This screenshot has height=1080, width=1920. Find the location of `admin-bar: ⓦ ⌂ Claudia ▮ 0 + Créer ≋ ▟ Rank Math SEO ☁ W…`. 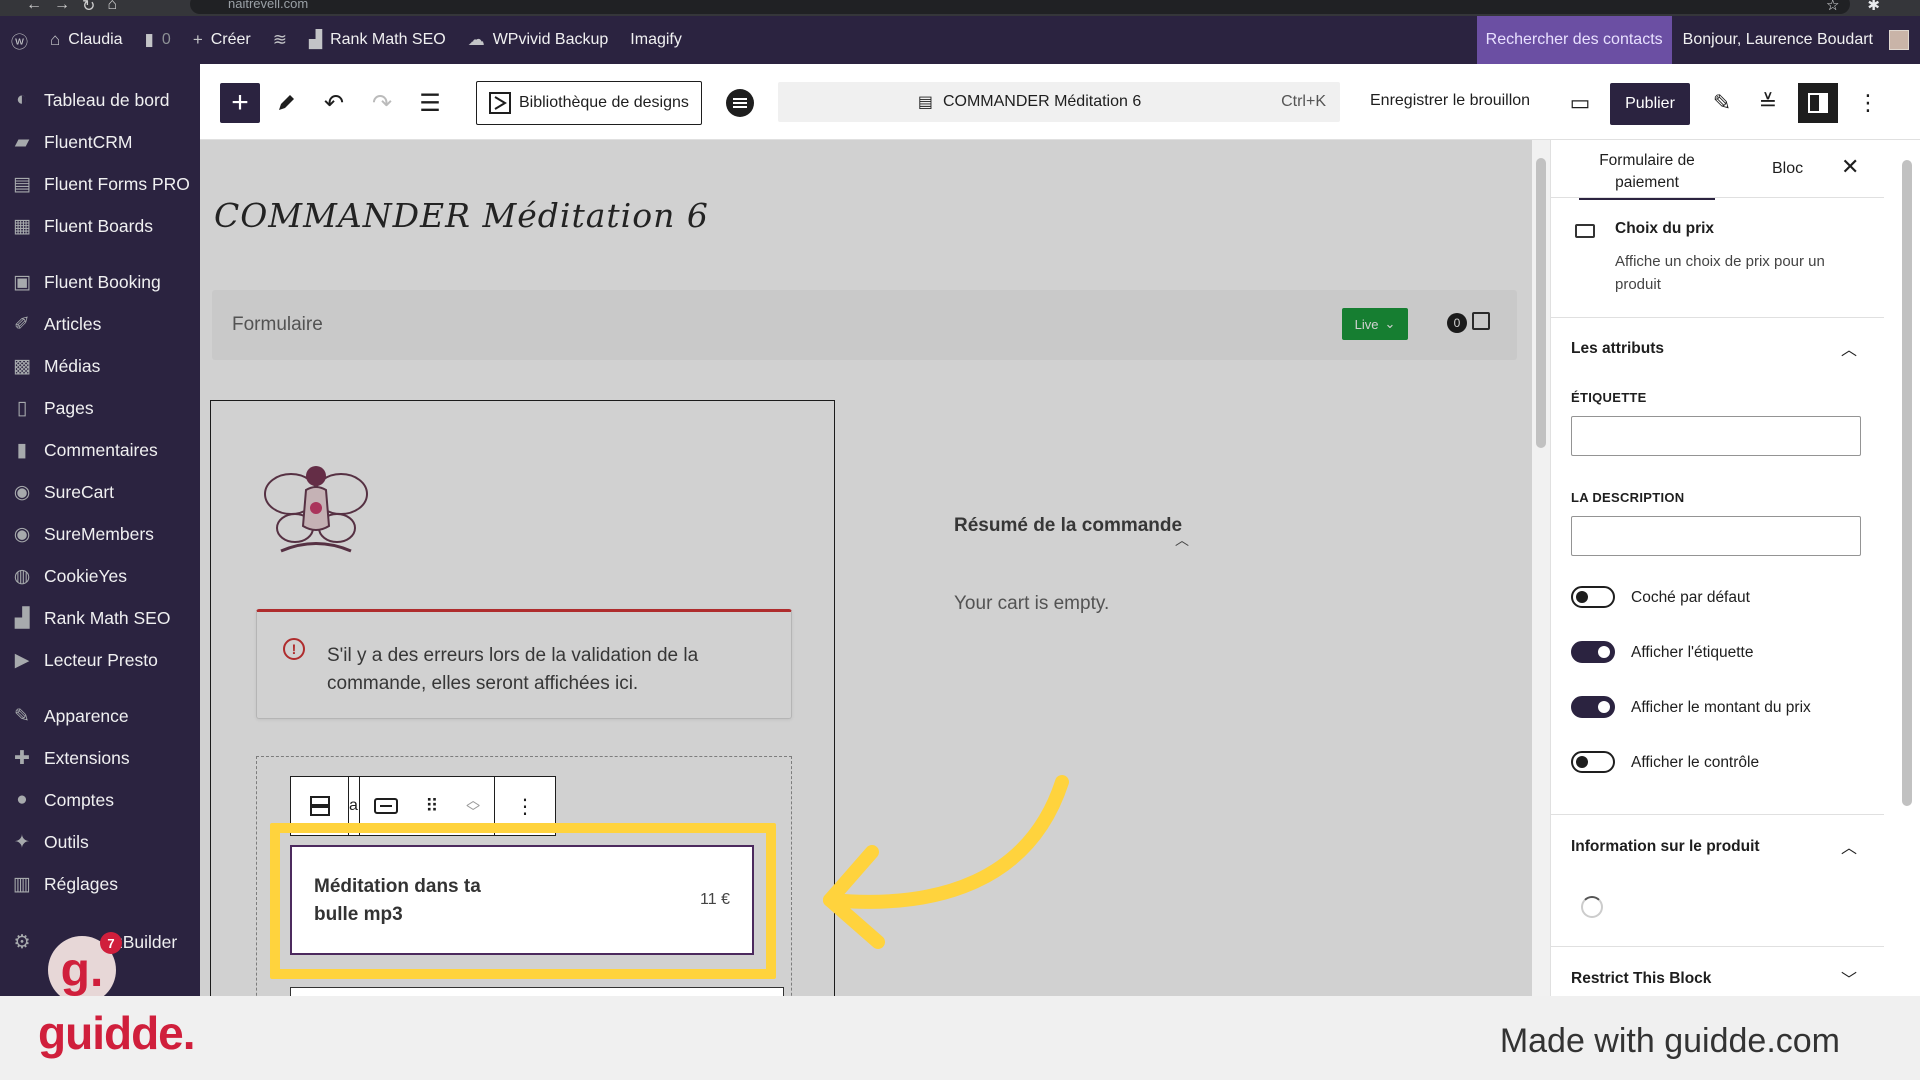

admin-bar: ⓦ ⌂ Claudia ▮ 0 + Créer ≋ ▟ Rank Math SEO ☁ W… is located at coordinates (960, 40).